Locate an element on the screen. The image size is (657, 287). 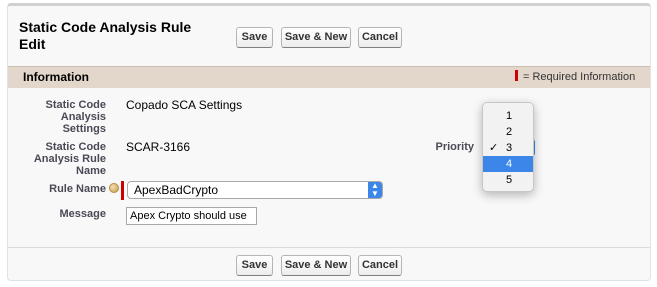
checkmark-icon: ✓ is located at coordinates (494, 148).